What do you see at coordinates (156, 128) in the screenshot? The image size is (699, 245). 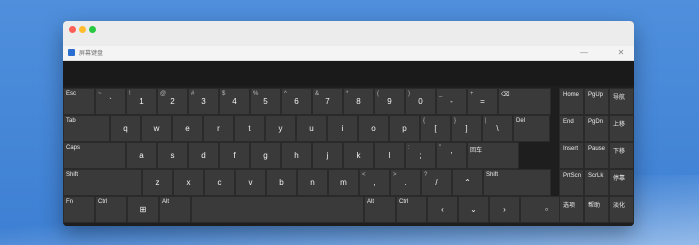 I see `key-w-row2: w` at bounding box center [156, 128].